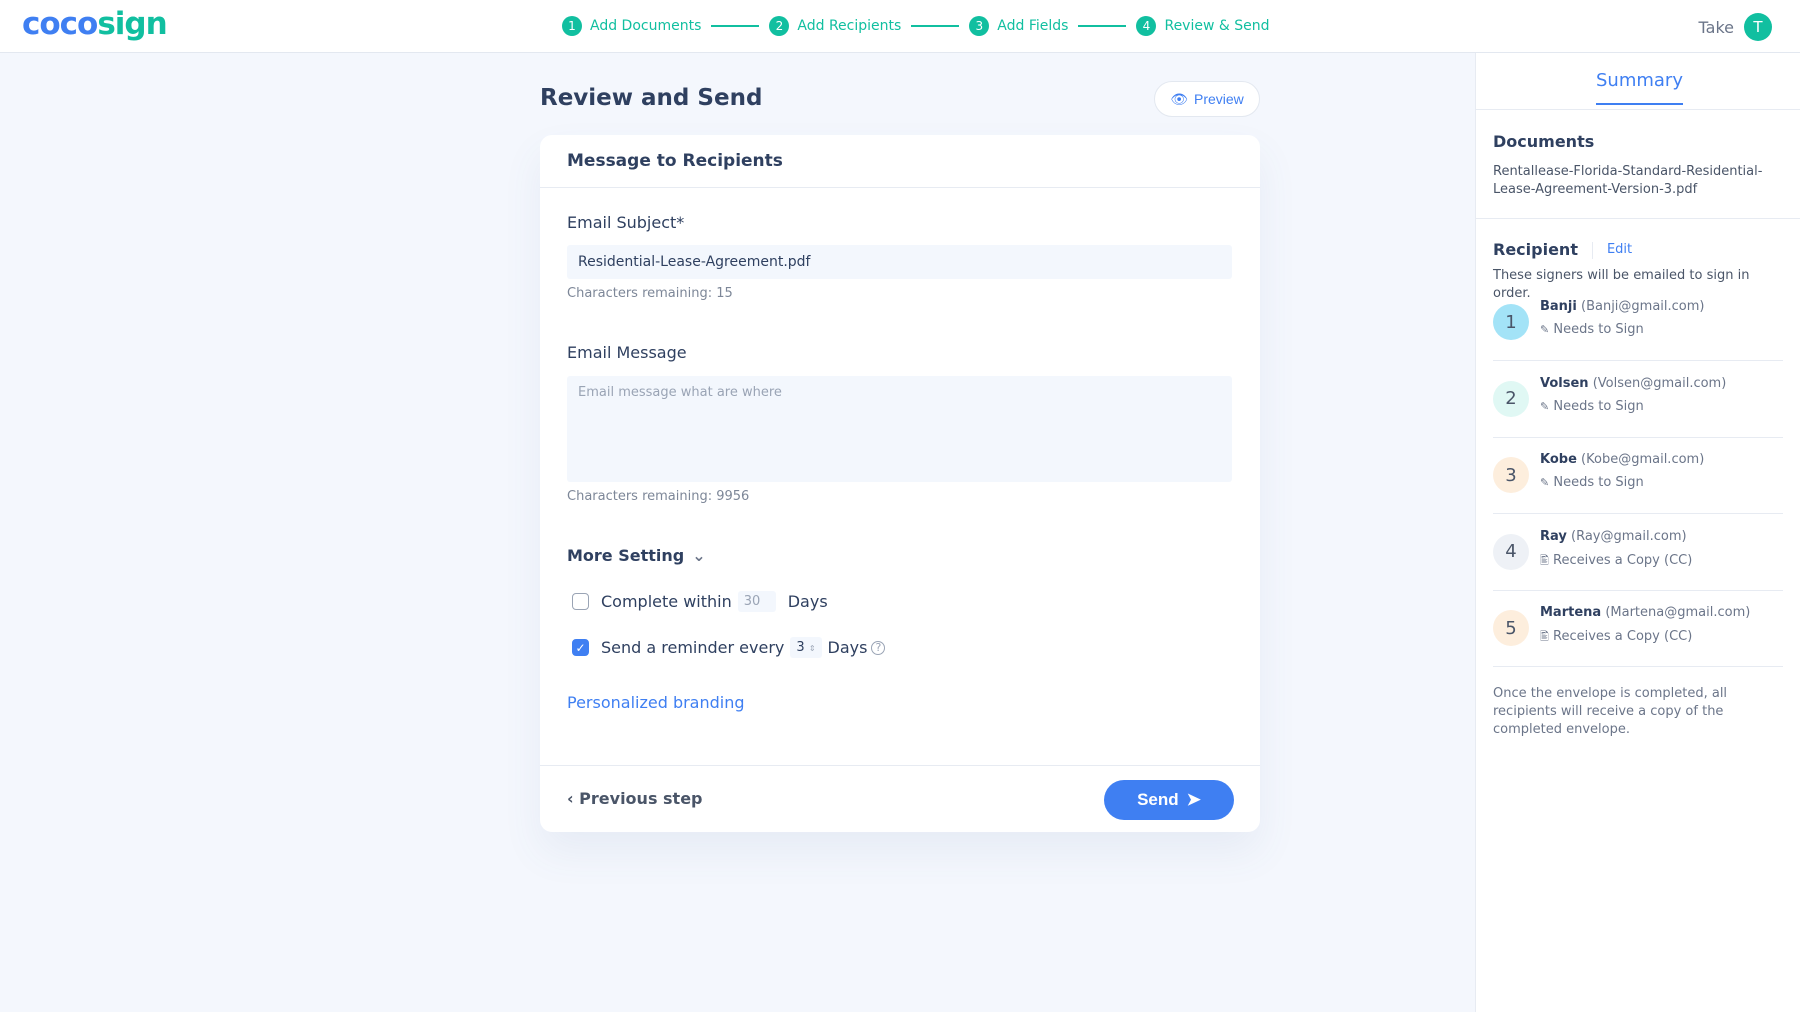 This screenshot has height=1012, width=1800. I want to click on page-title: Review and Send, so click(651, 98).